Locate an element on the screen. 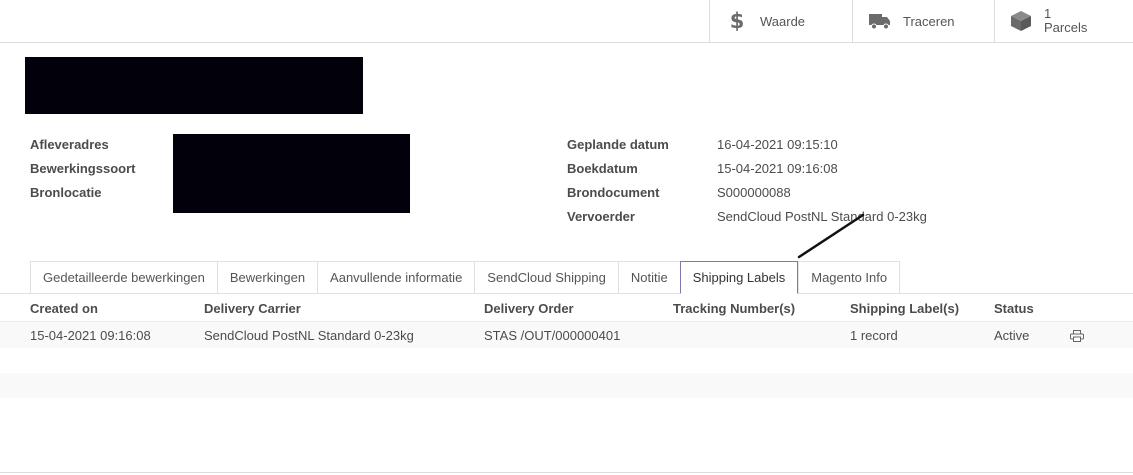  bewerkingssoort-label: Bewerkingssoort is located at coordinates (83, 168).